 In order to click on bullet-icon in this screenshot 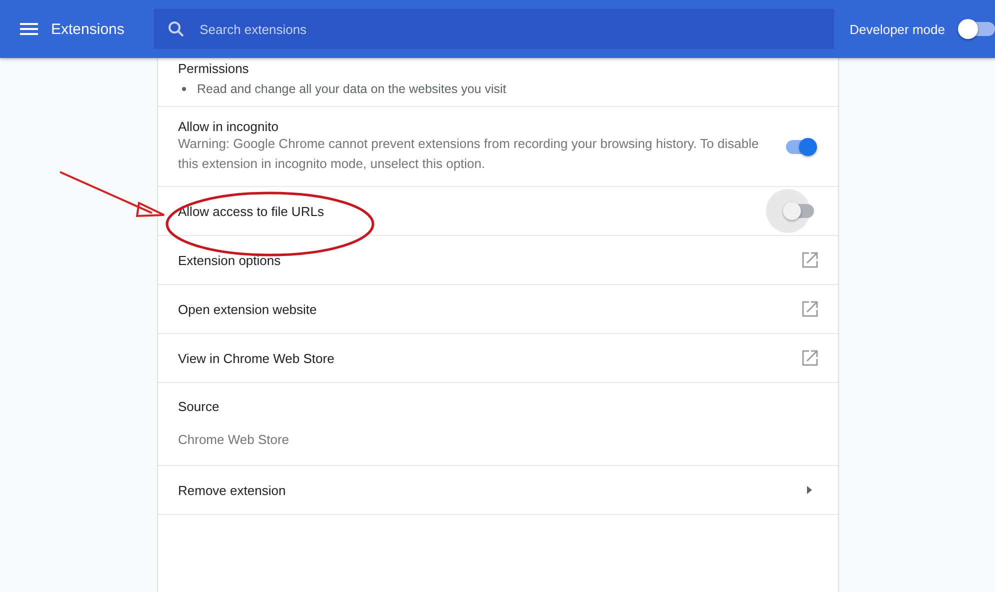, I will do `click(184, 89)`.